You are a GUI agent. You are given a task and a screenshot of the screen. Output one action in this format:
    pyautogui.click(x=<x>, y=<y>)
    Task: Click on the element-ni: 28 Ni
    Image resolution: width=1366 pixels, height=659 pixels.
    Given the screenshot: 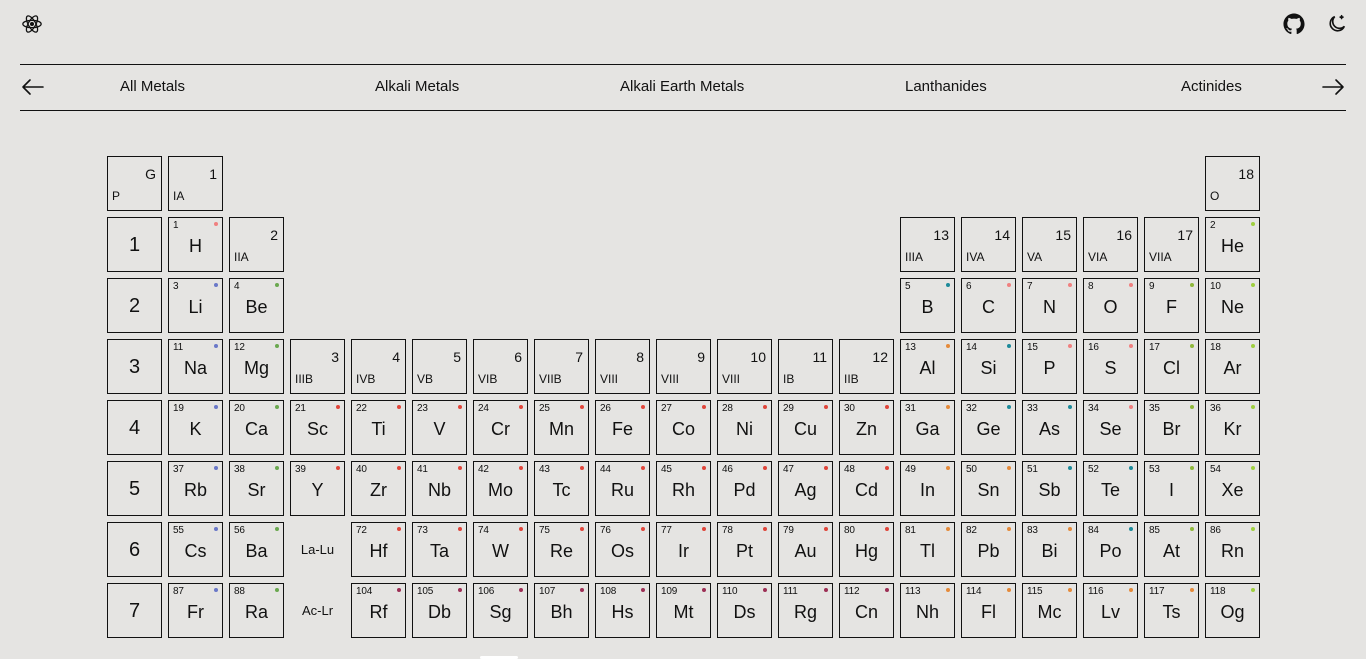 What is the action you would take?
    pyautogui.click(x=744, y=427)
    